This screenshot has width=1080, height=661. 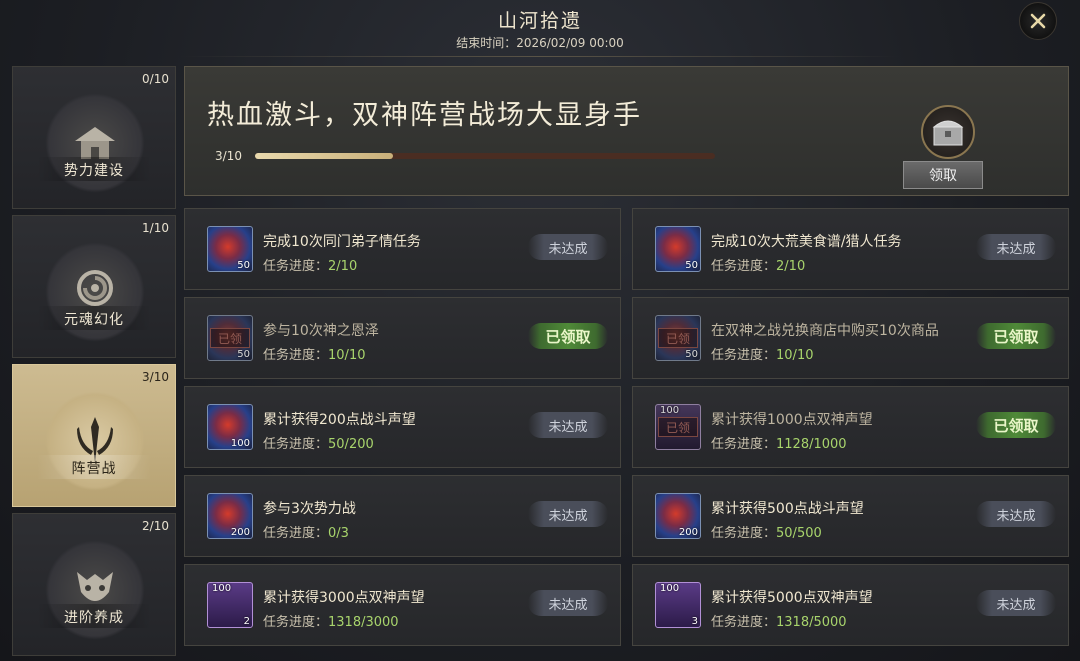 I want to click on banner-progress-bar, so click(x=485, y=156).